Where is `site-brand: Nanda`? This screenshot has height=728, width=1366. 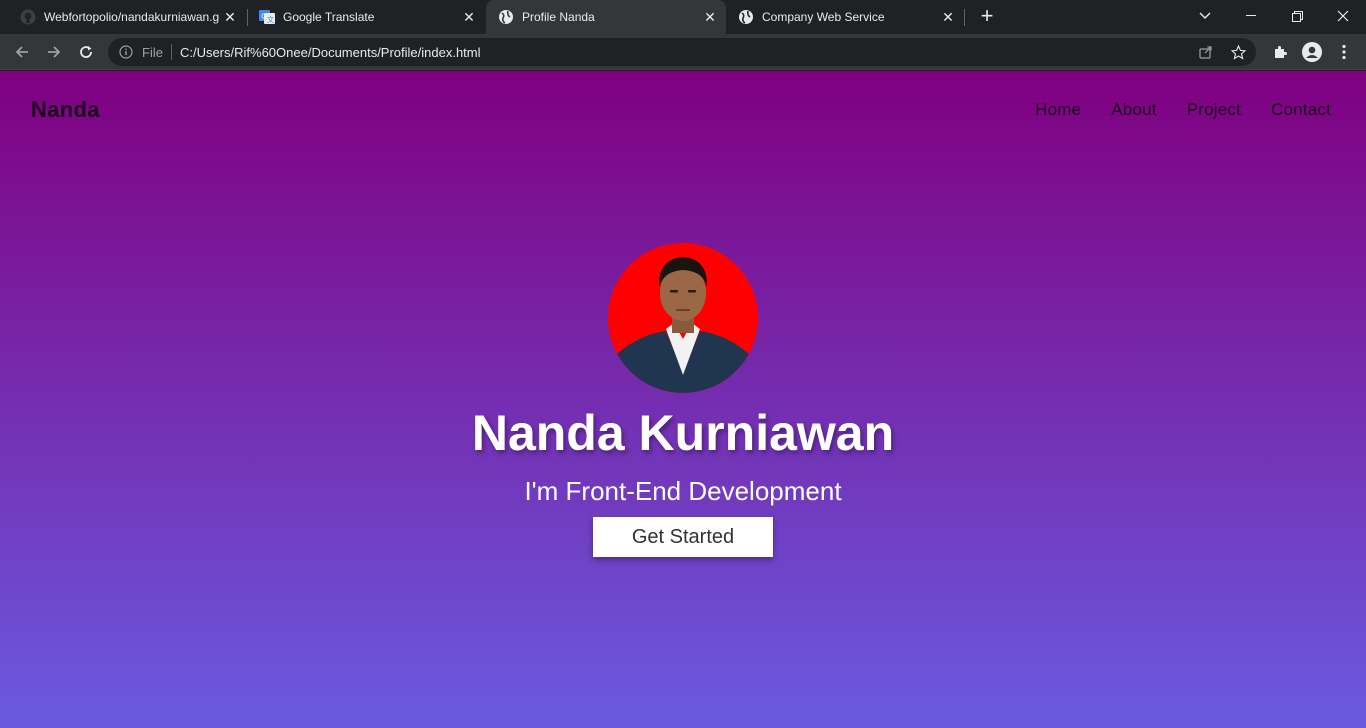
site-brand: Nanda is located at coordinates (65, 110).